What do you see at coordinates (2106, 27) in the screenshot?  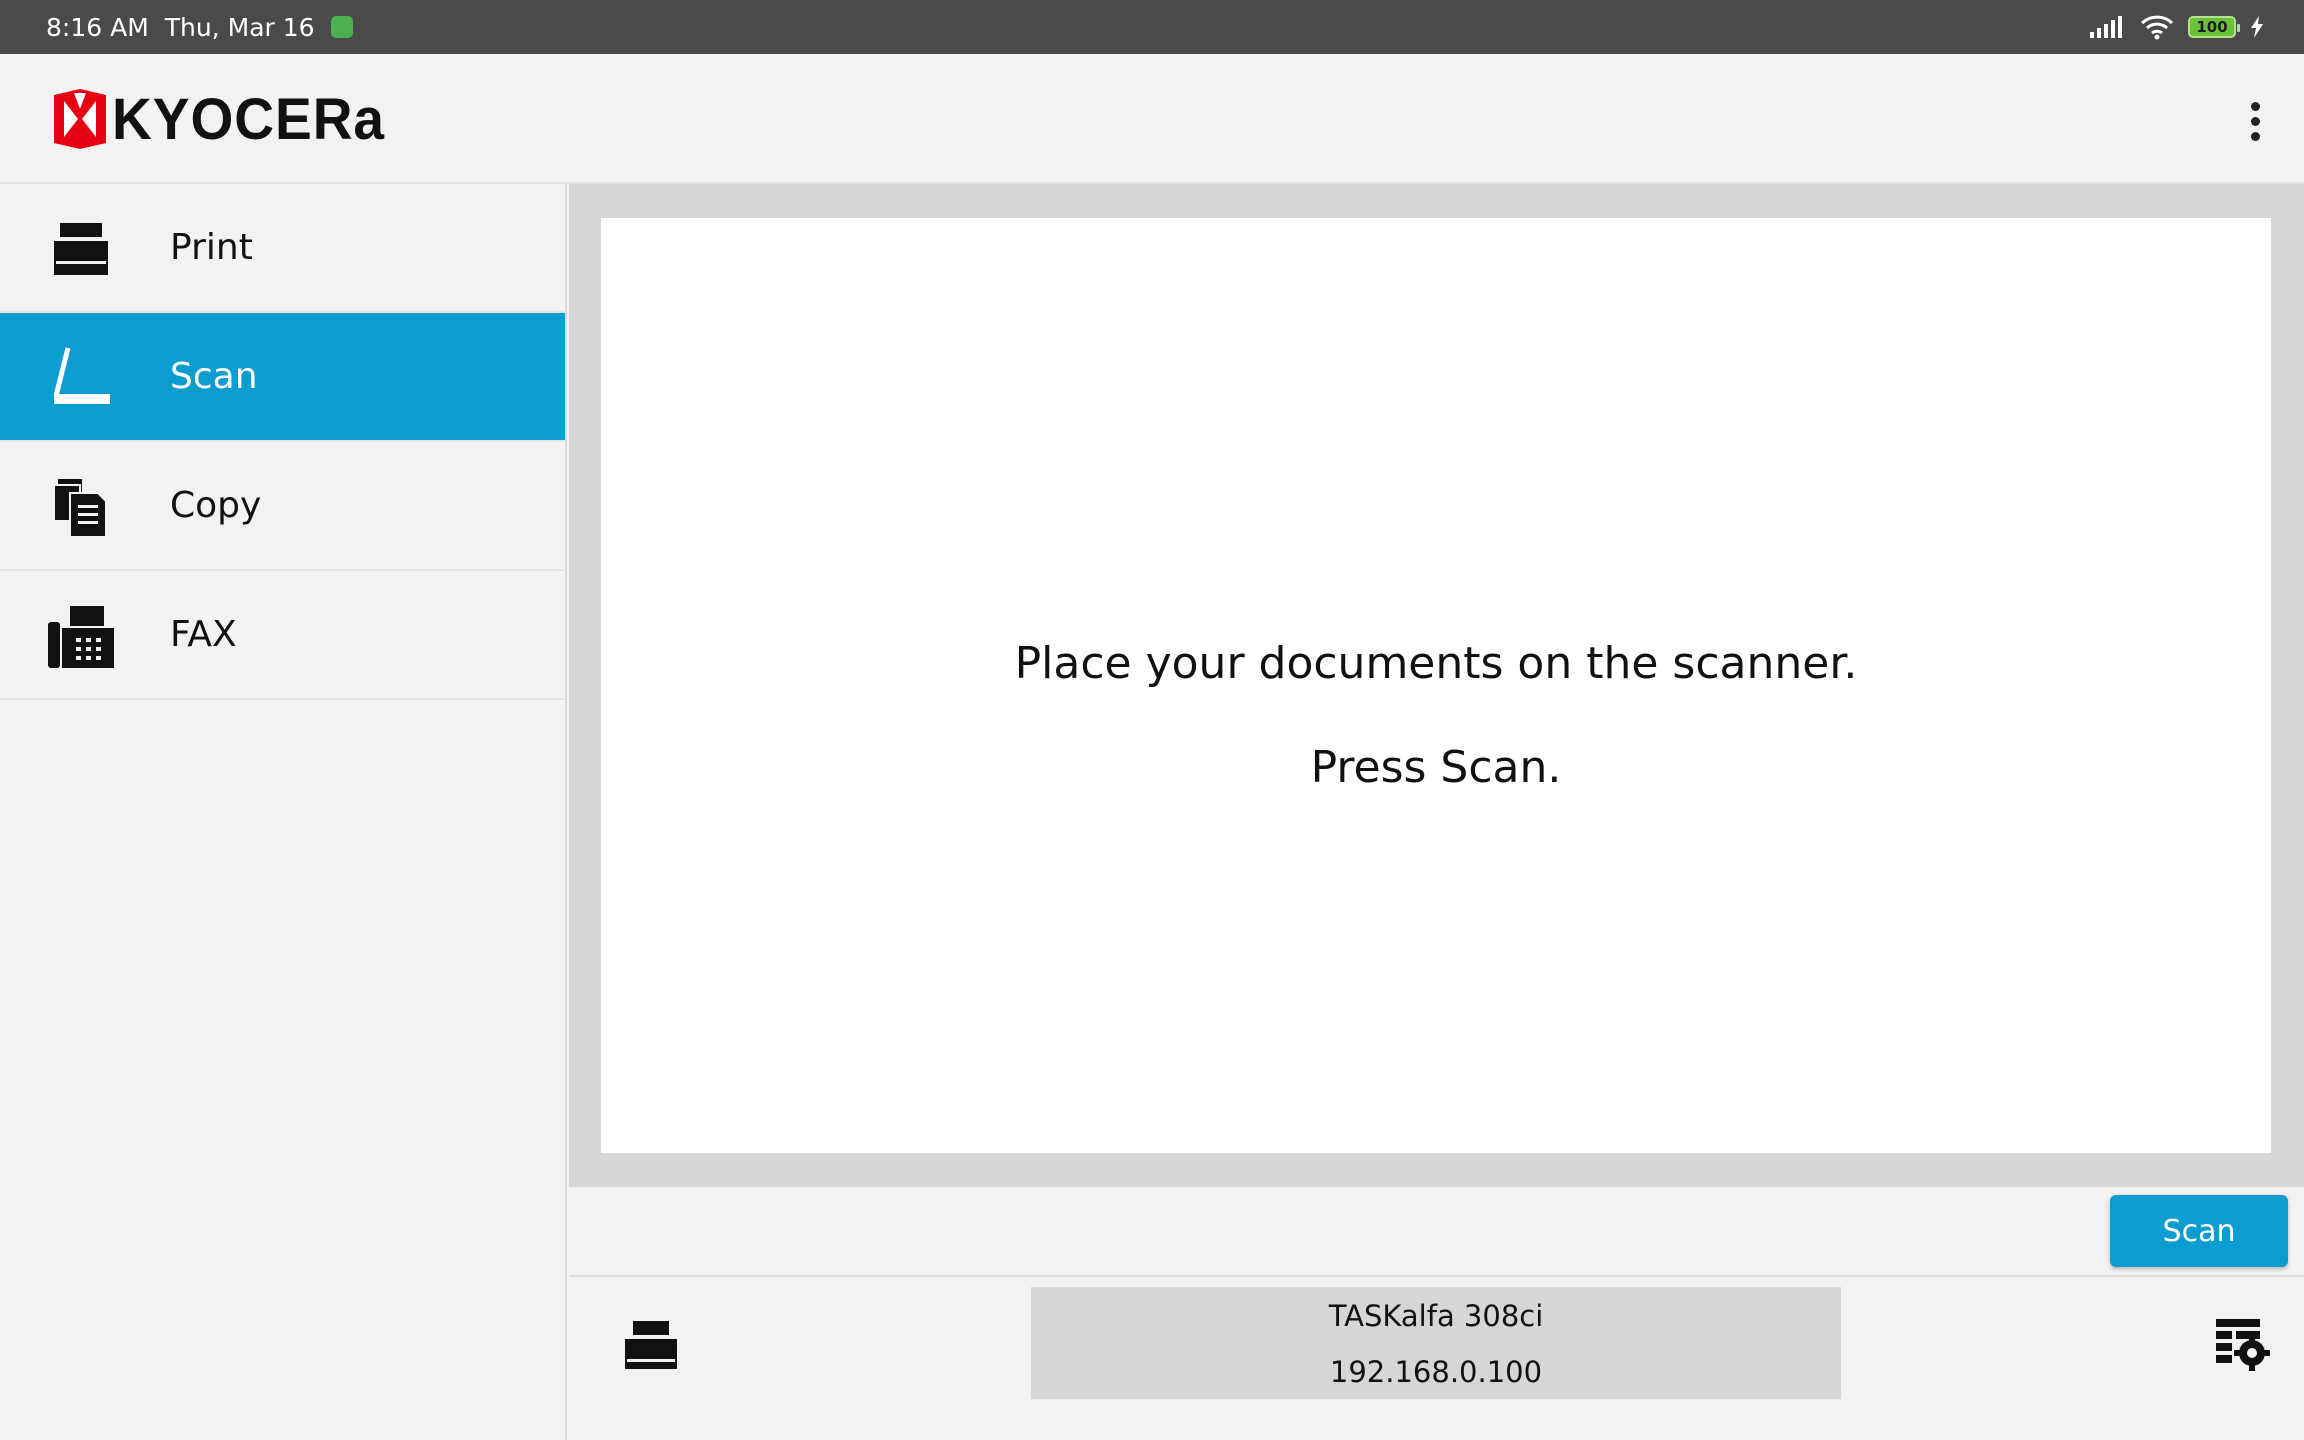 I see `signal-icon` at bounding box center [2106, 27].